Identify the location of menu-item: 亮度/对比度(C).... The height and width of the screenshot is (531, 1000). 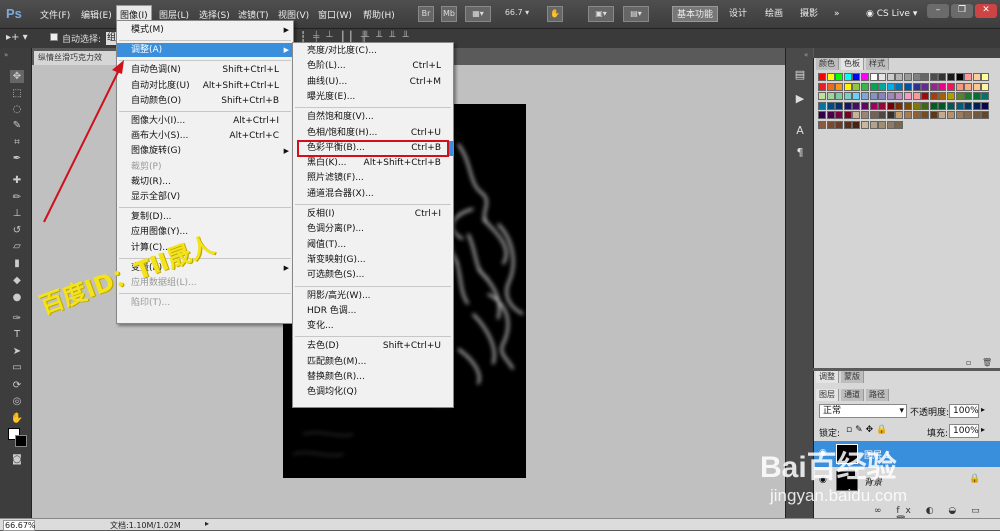
(373, 51).